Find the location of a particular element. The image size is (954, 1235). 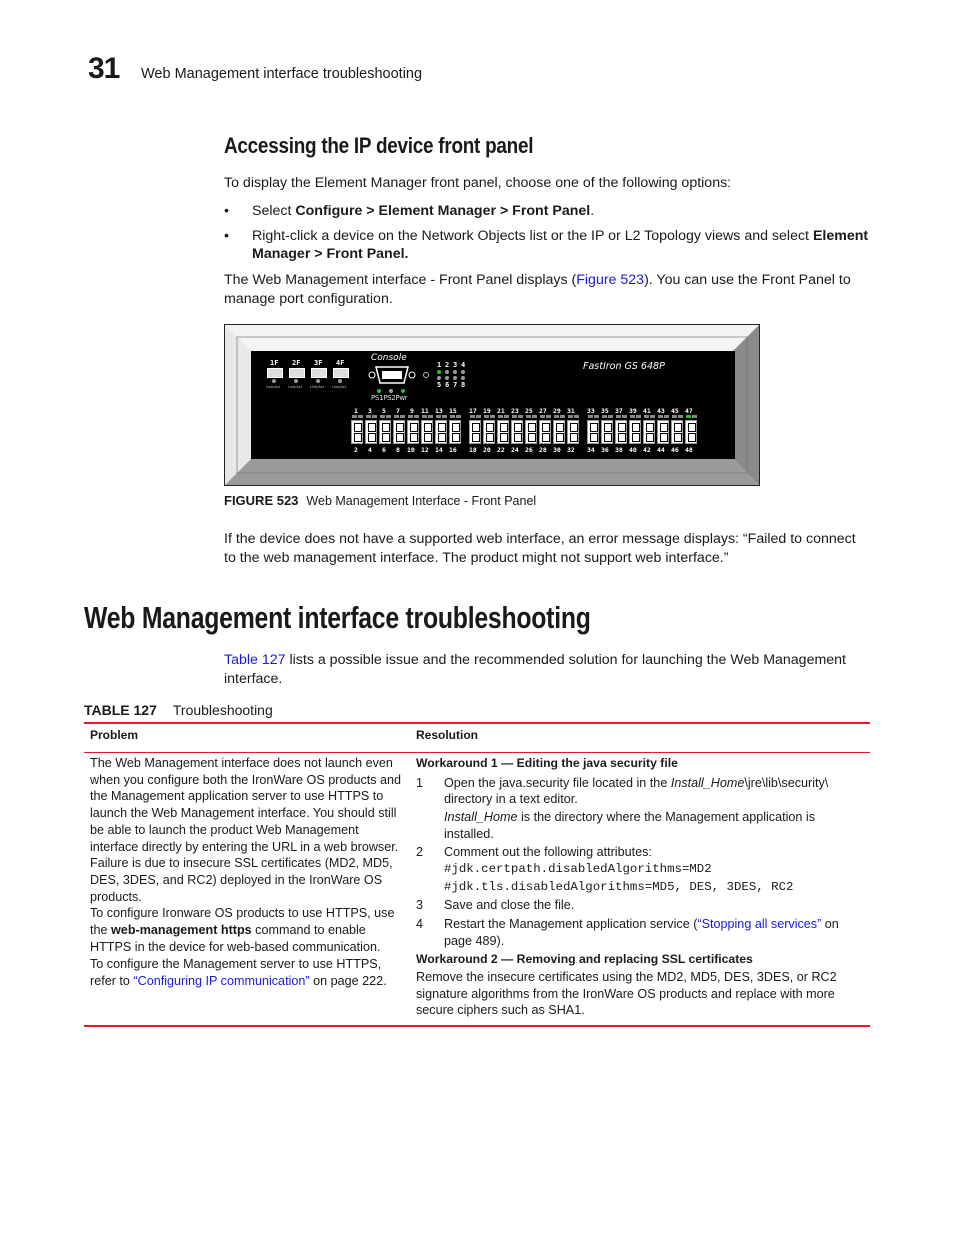

port-number: 3 is located at coordinates (370, 411).